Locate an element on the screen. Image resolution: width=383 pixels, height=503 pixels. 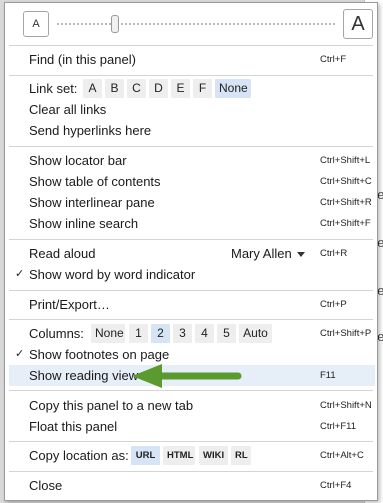
annotation-arrow is located at coordinates (187, 376).